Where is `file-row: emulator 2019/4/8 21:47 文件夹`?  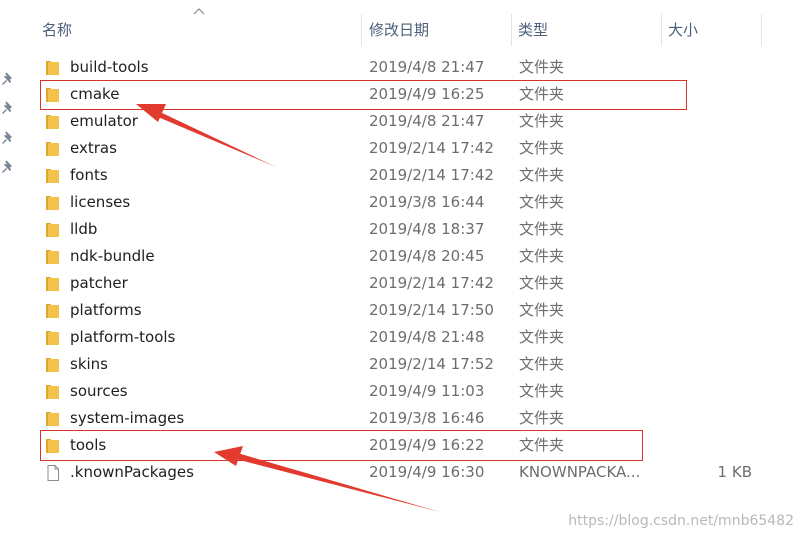 file-row: emulator 2019/4/8 21:47 文件夹 is located at coordinates (401, 121).